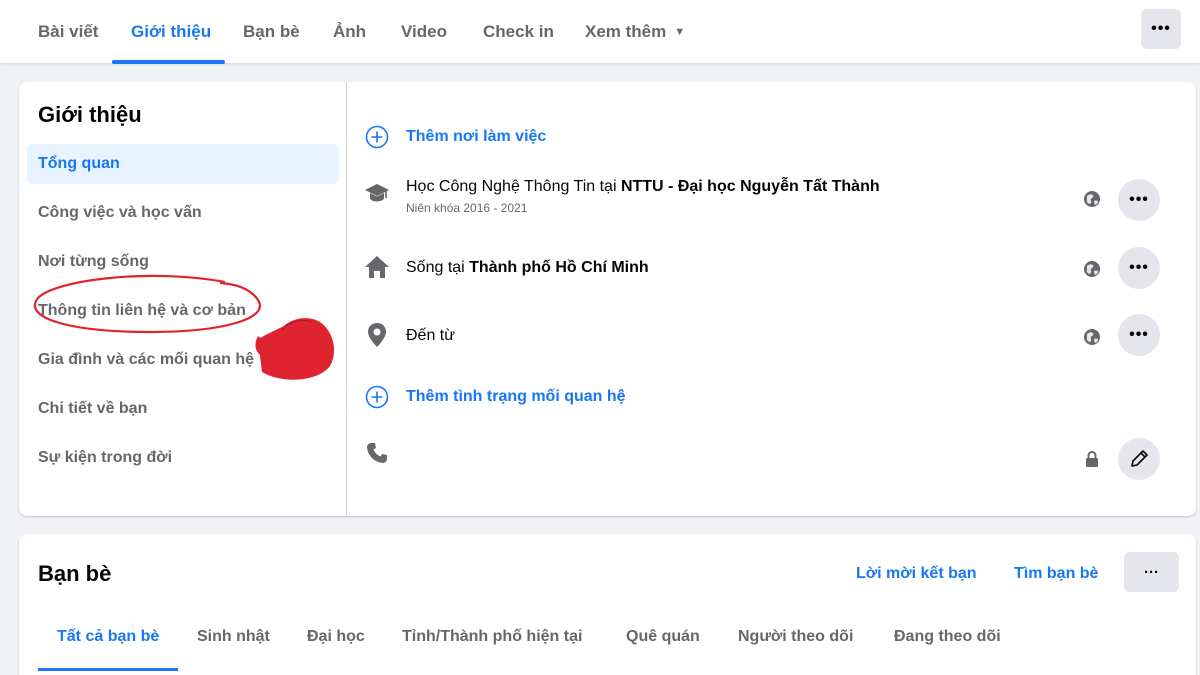 This screenshot has height=675, width=1200. Describe the element at coordinates (377, 335) in the screenshot. I see `location-pin-icon` at that location.